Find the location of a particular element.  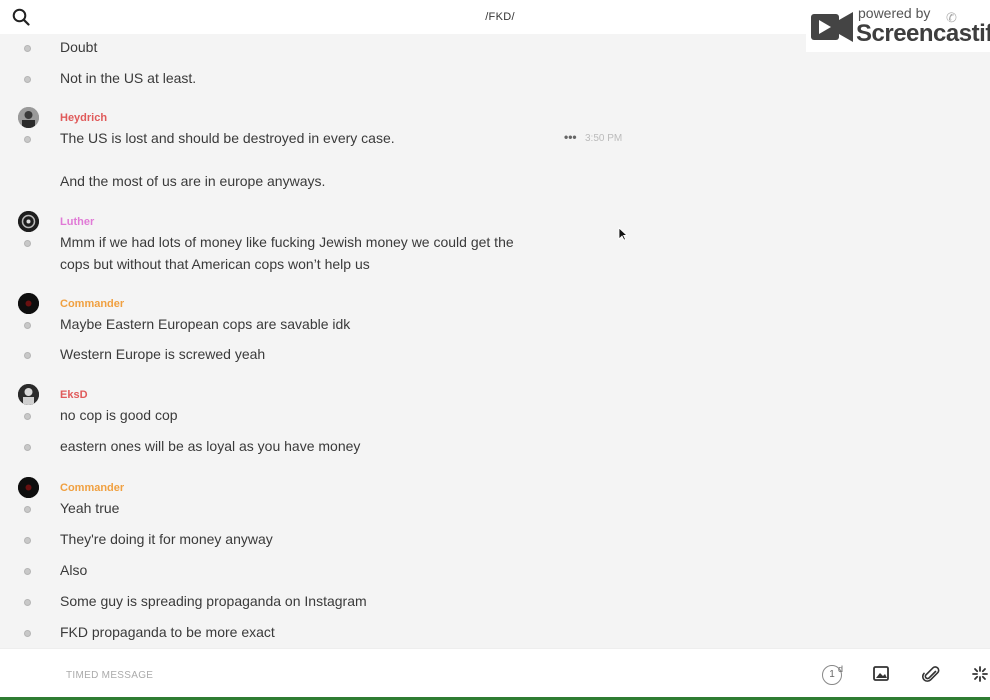

message-author: EksD is located at coordinates (74, 395).